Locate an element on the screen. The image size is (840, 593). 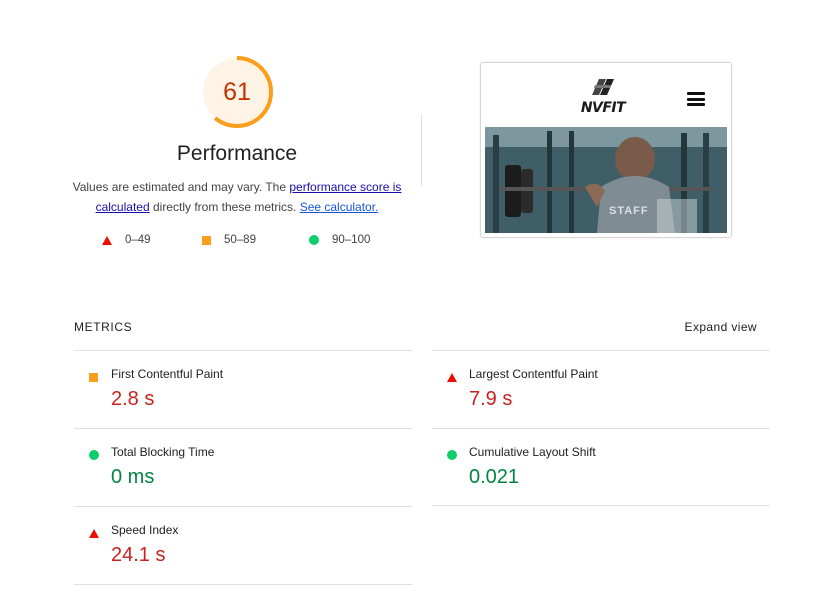
metric-value: 0.021 is located at coordinates (494, 477).